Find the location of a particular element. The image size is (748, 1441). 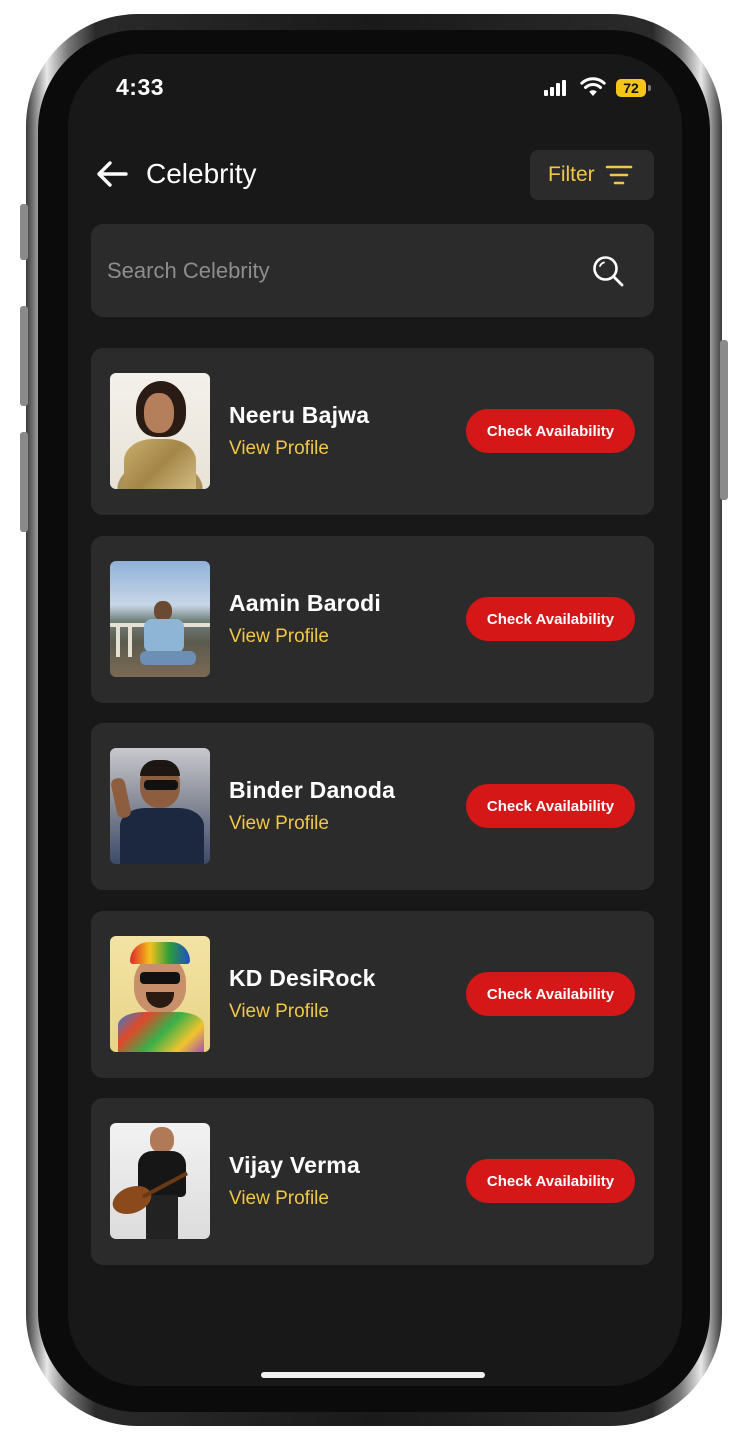

celebrity-name: Neeru Bajwa is located at coordinates (299, 415).